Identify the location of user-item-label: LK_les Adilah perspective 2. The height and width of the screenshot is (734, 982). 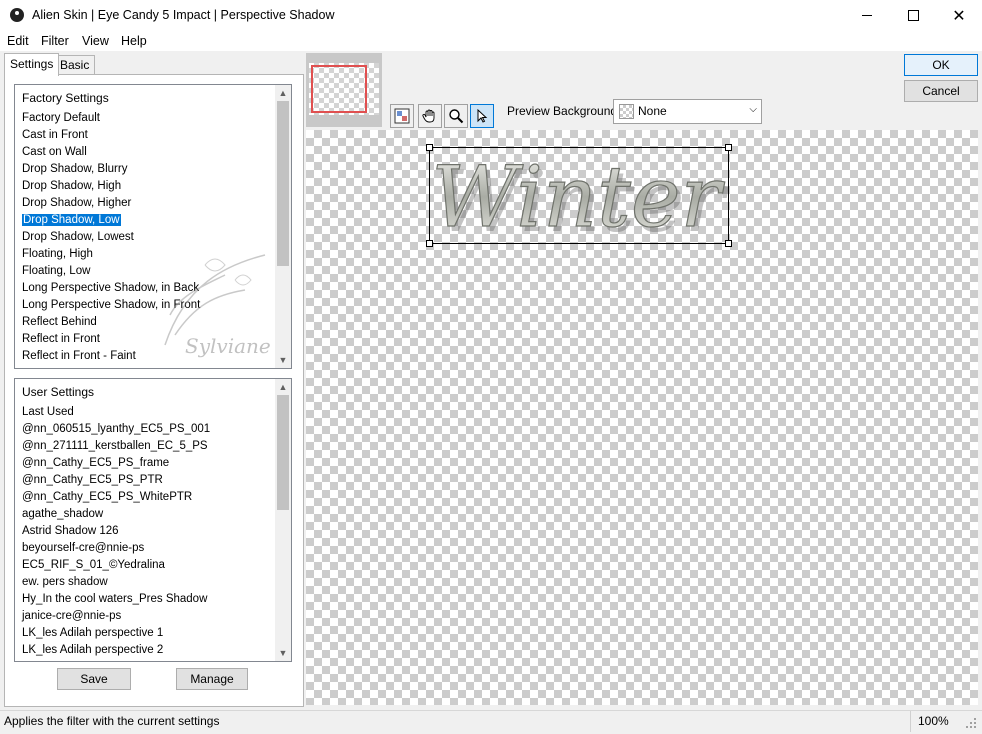
(93, 650).